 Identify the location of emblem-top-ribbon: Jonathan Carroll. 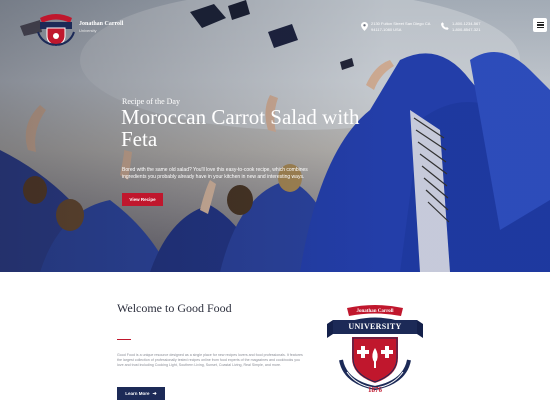
(375, 311).